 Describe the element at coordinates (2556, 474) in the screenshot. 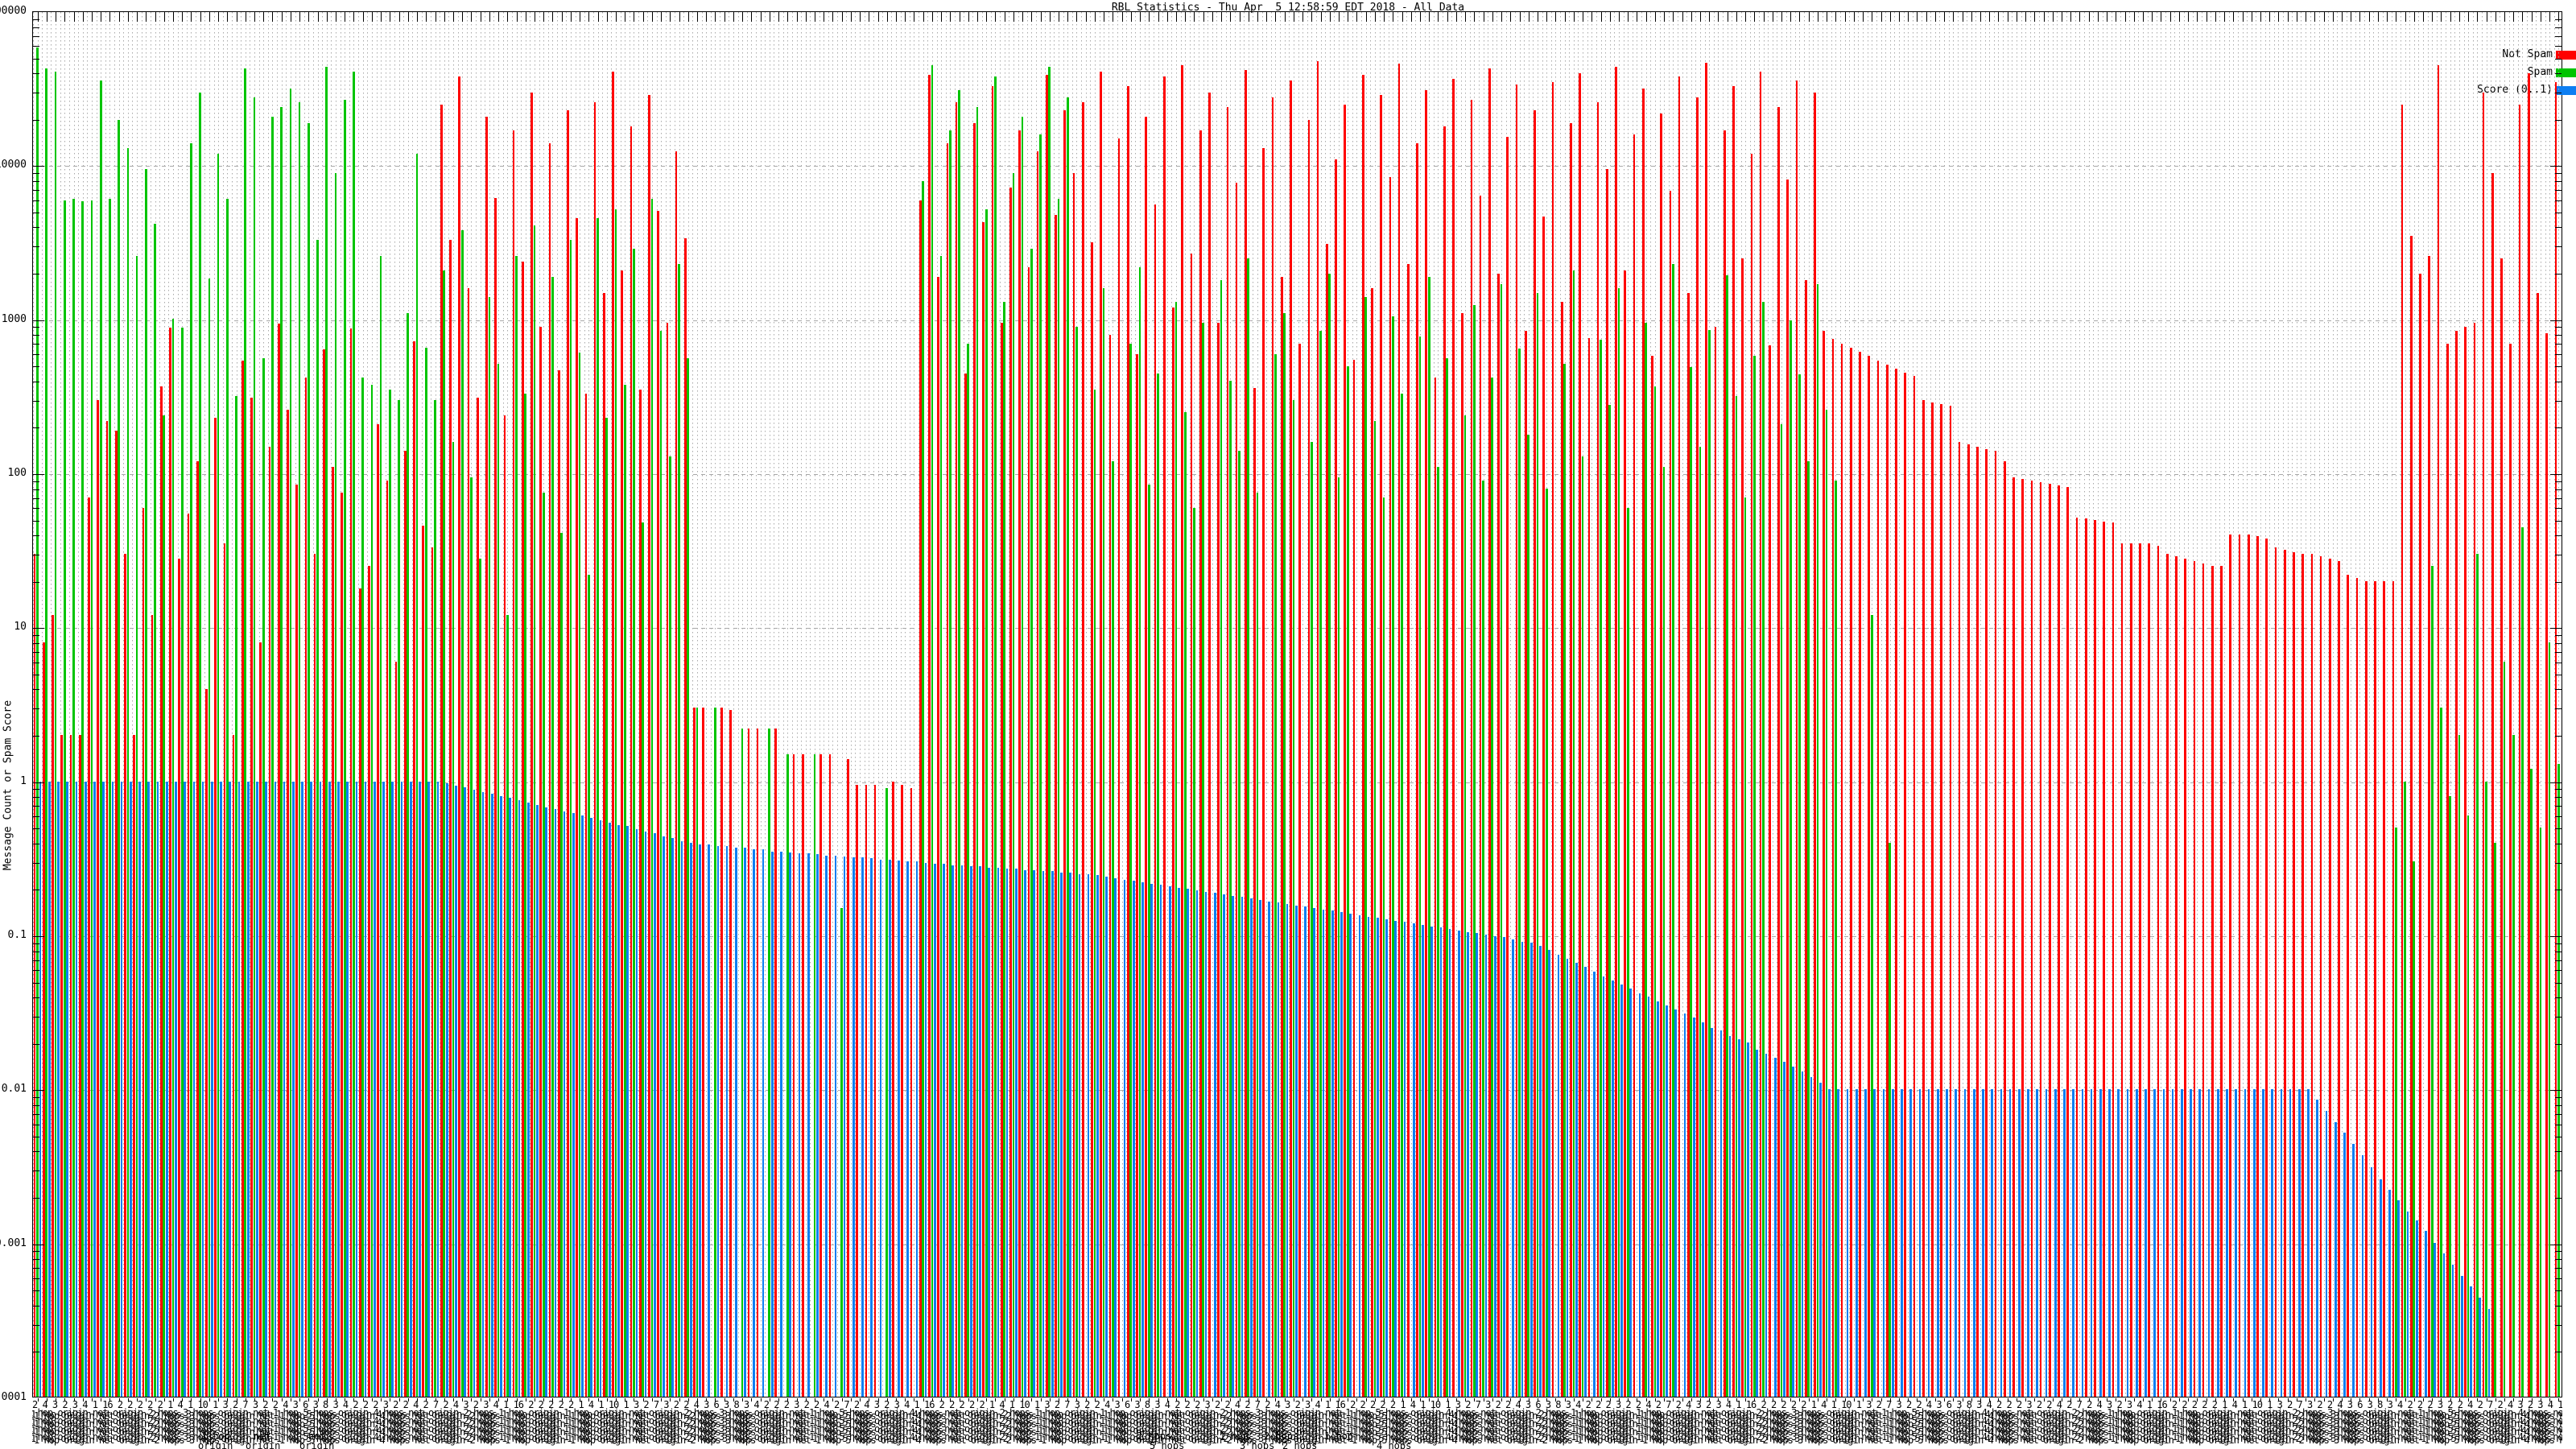

I see `y-tick-major-right` at that location.